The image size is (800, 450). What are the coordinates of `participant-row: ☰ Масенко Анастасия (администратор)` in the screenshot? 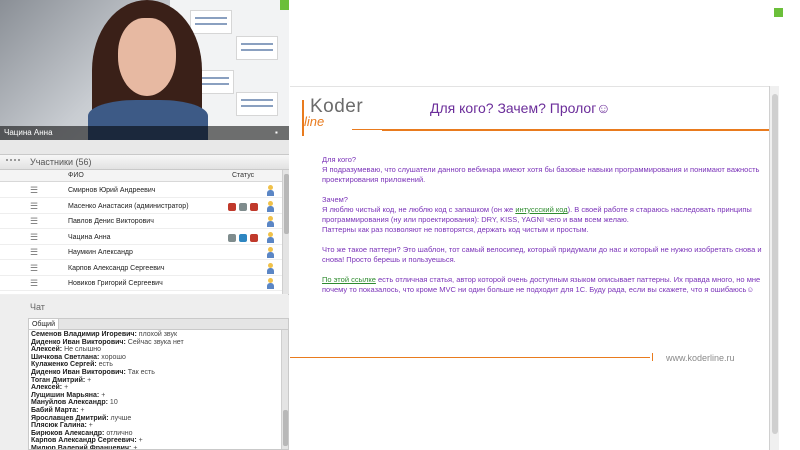 It's located at (144, 206).